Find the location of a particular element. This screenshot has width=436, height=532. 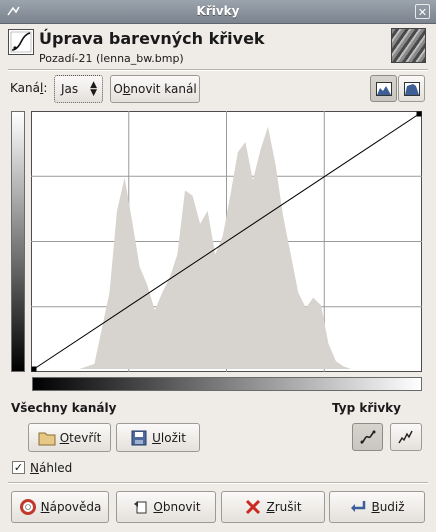

footer-separator is located at coordinates (218, 483).